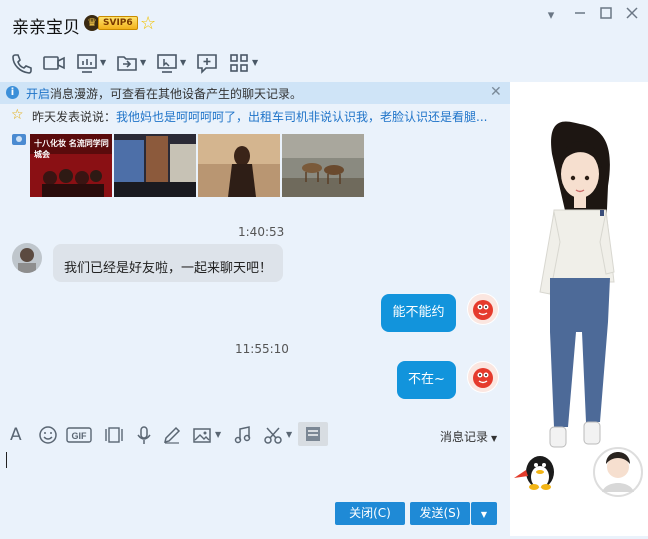  I want to click on notice-text: 消息漫游，可查看在其他设备产生的聊天记录。, so click(176, 94).